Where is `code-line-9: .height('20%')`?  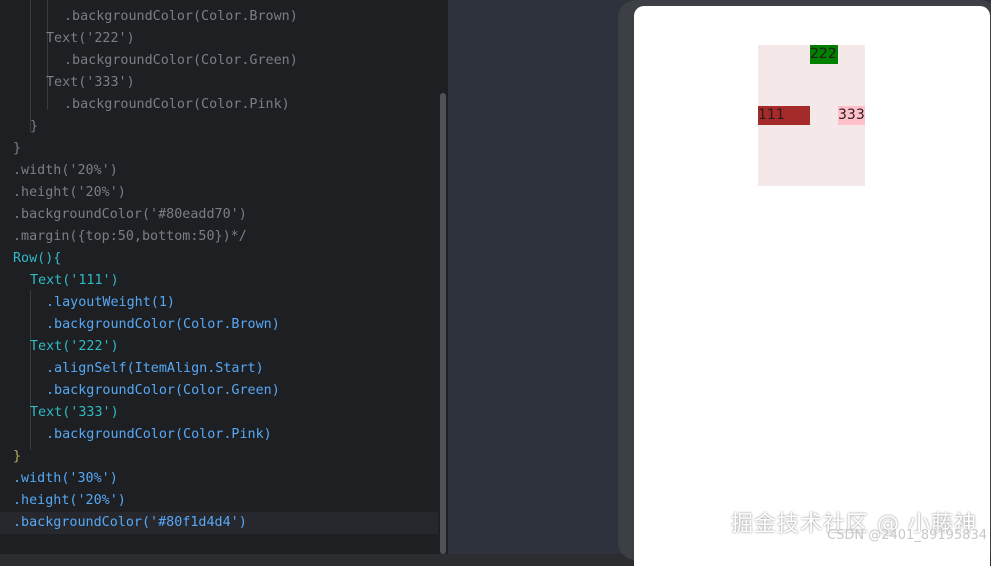
code-line-9: .height('20%') is located at coordinates (69, 192).